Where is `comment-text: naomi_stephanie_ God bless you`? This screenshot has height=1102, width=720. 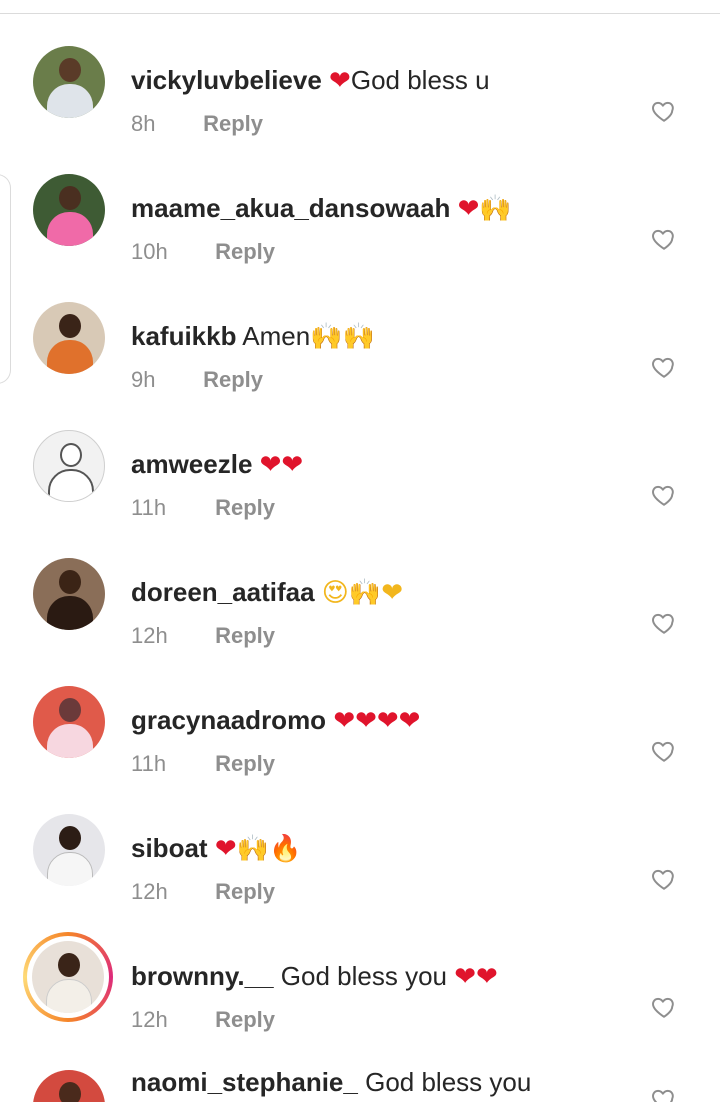 comment-text: naomi_stephanie_ God bless you is located at coordinates (331, 1082).